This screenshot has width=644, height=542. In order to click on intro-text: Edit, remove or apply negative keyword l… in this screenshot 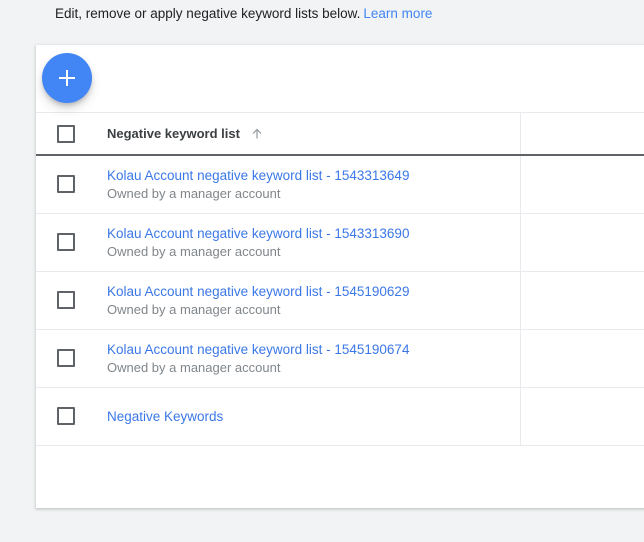, I will do `click(208, 13)`.